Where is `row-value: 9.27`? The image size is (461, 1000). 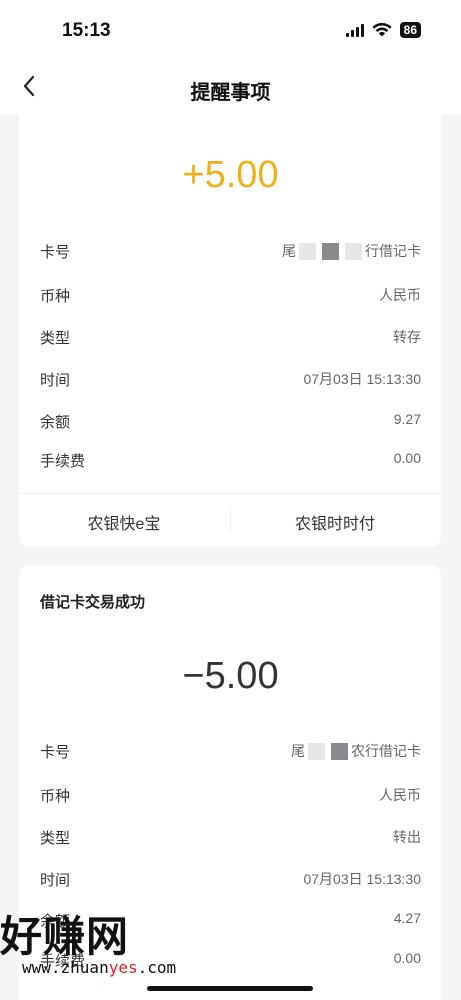 row-value: 9.27 is located at coordinates (407, 419).